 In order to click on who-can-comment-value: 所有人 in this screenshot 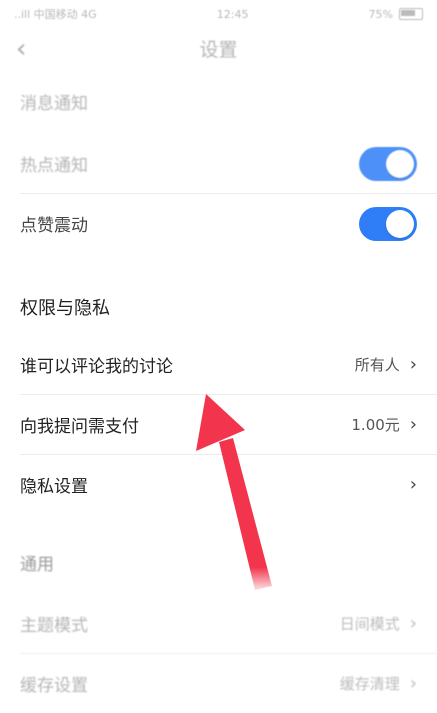, I will do `click(377, 365)`.